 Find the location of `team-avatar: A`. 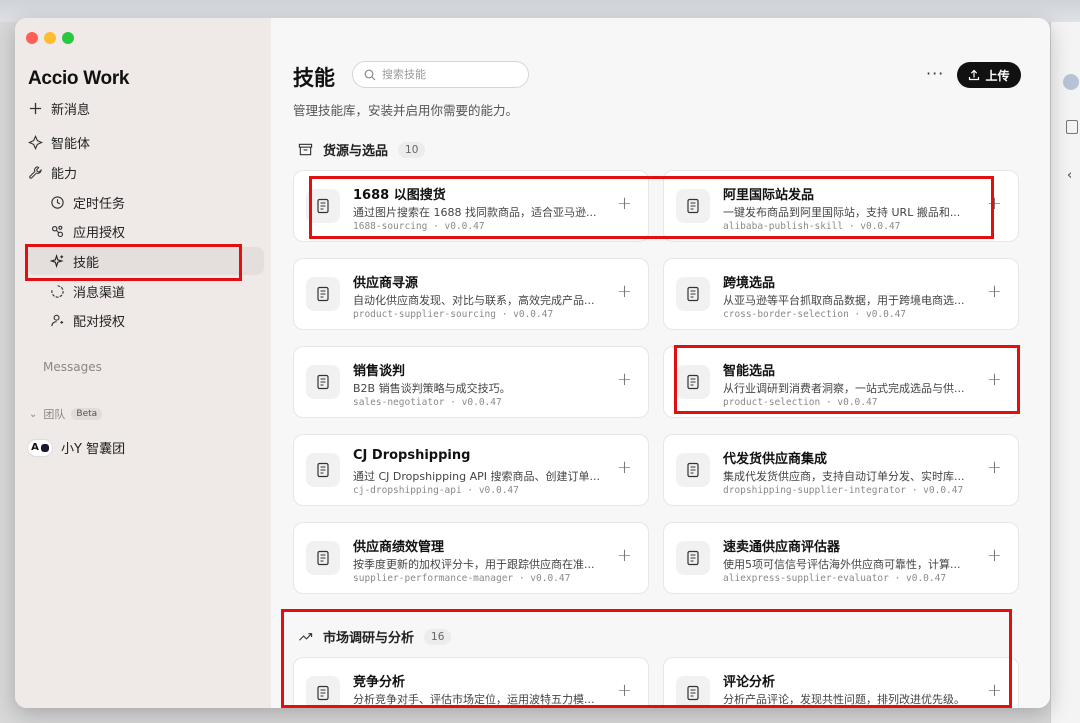

team-avatar: A is located at coordinates (40, 447).